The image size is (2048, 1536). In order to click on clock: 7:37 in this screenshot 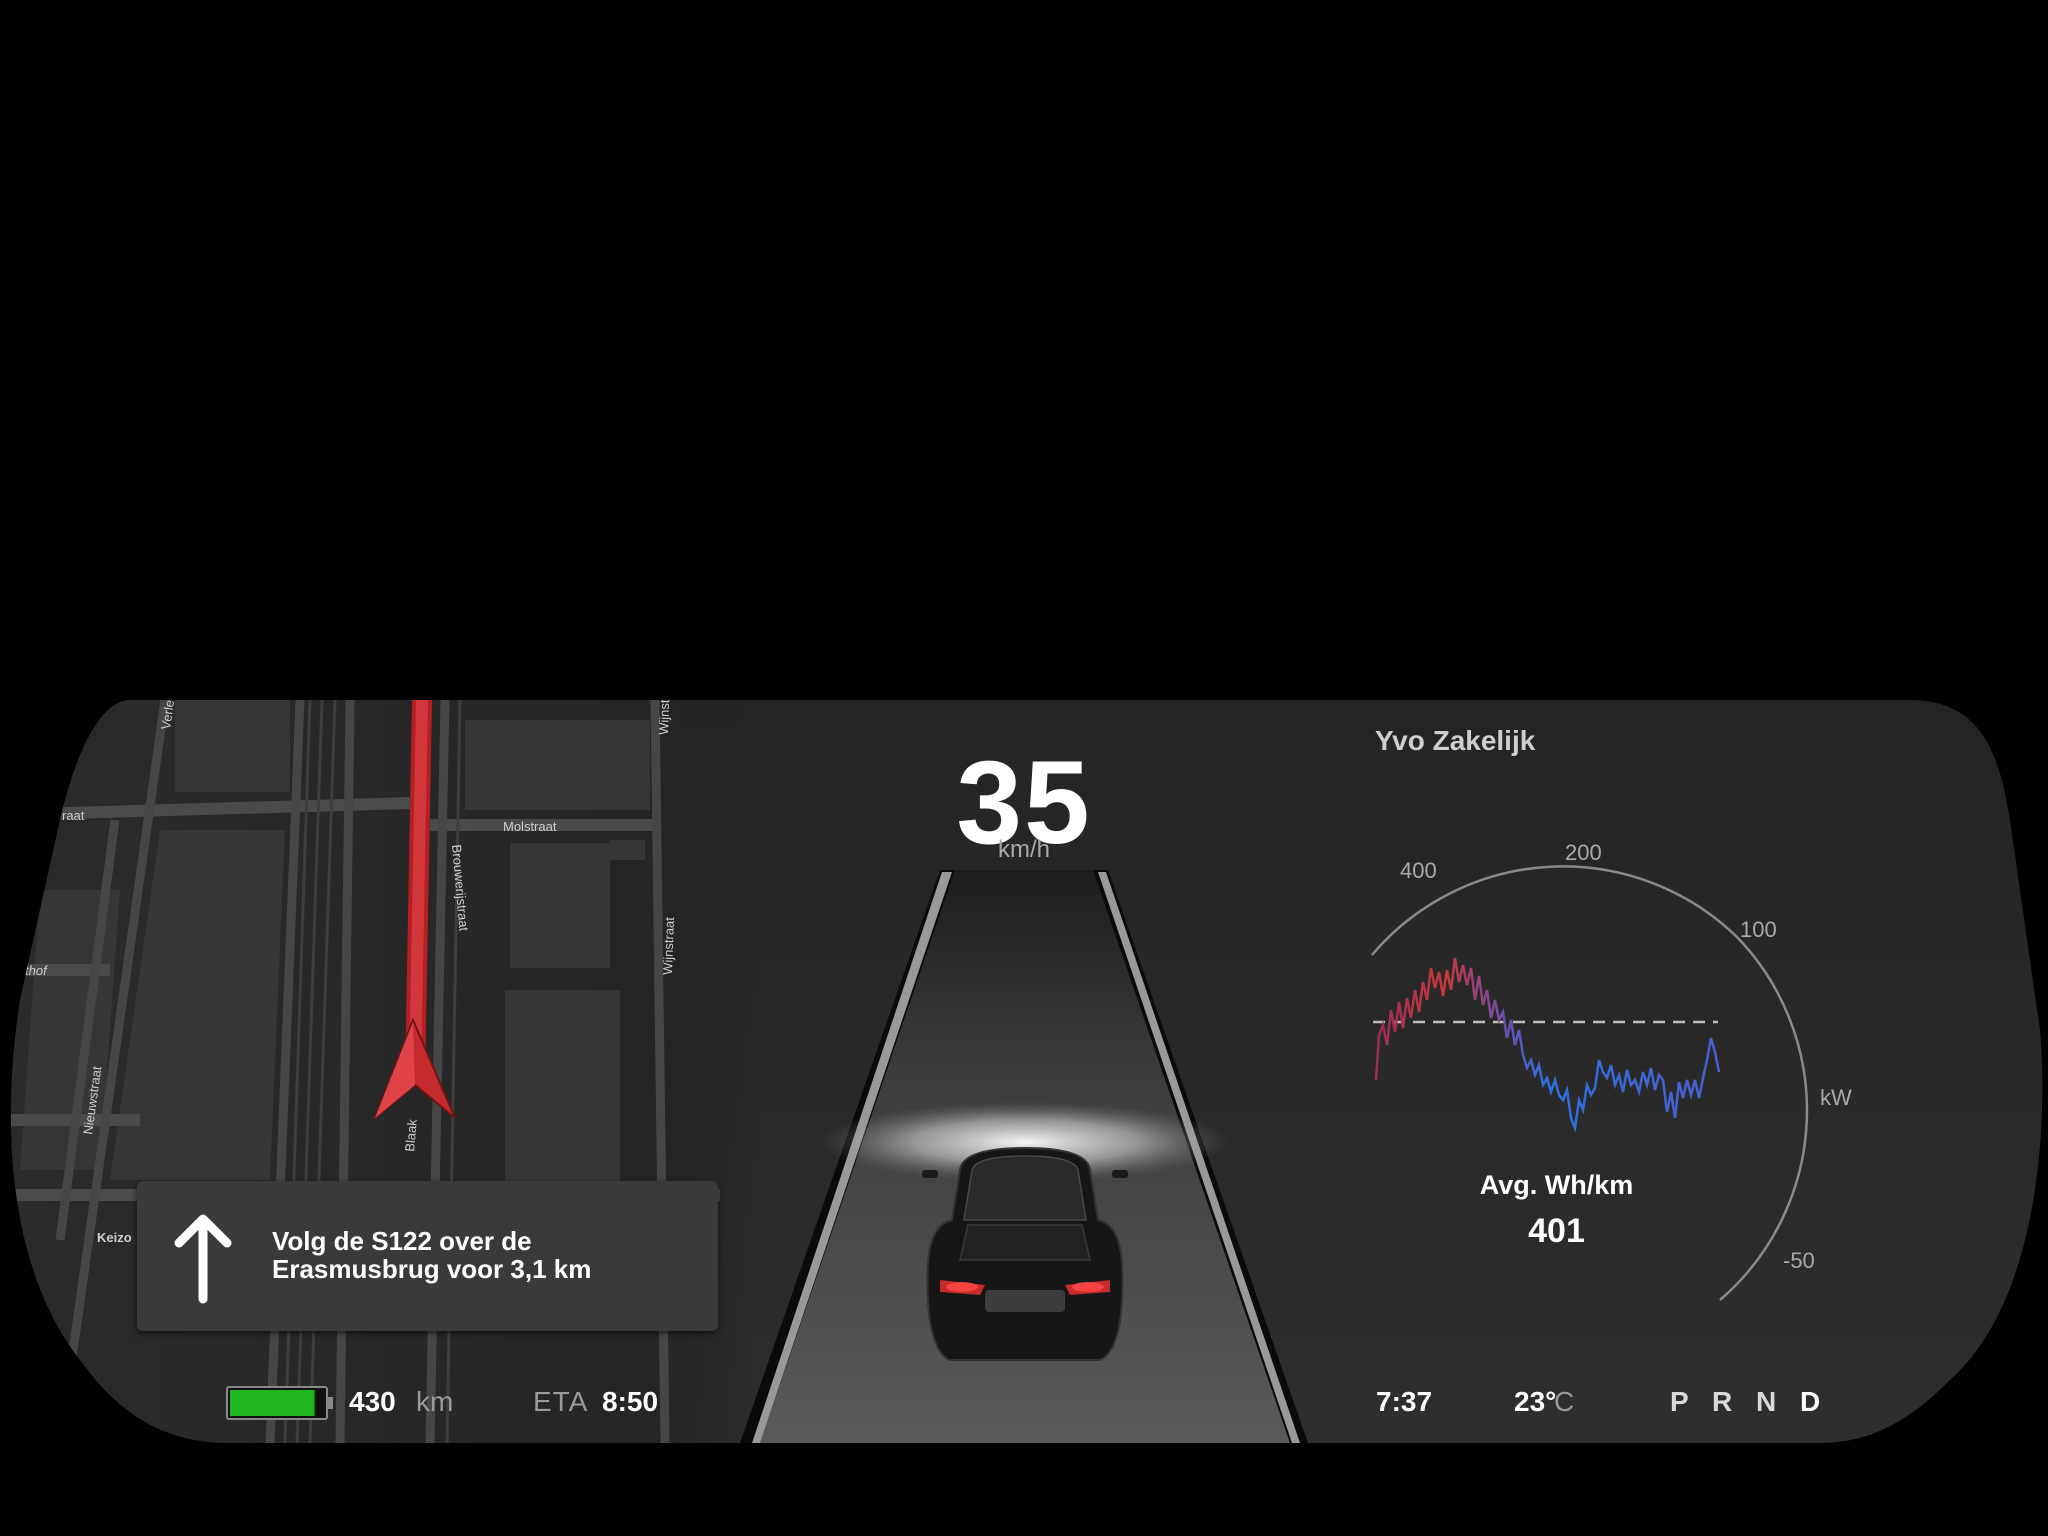, I will do `click(1404, 1401)`.